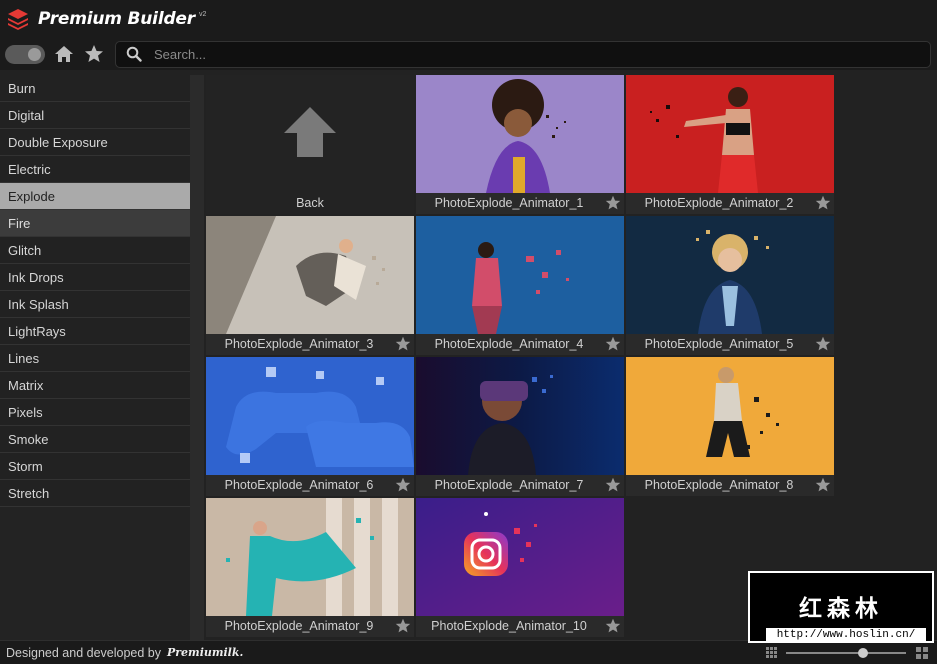  I want to click on watermark-url: http://www.hoslin.cn/, so click(846, 635).